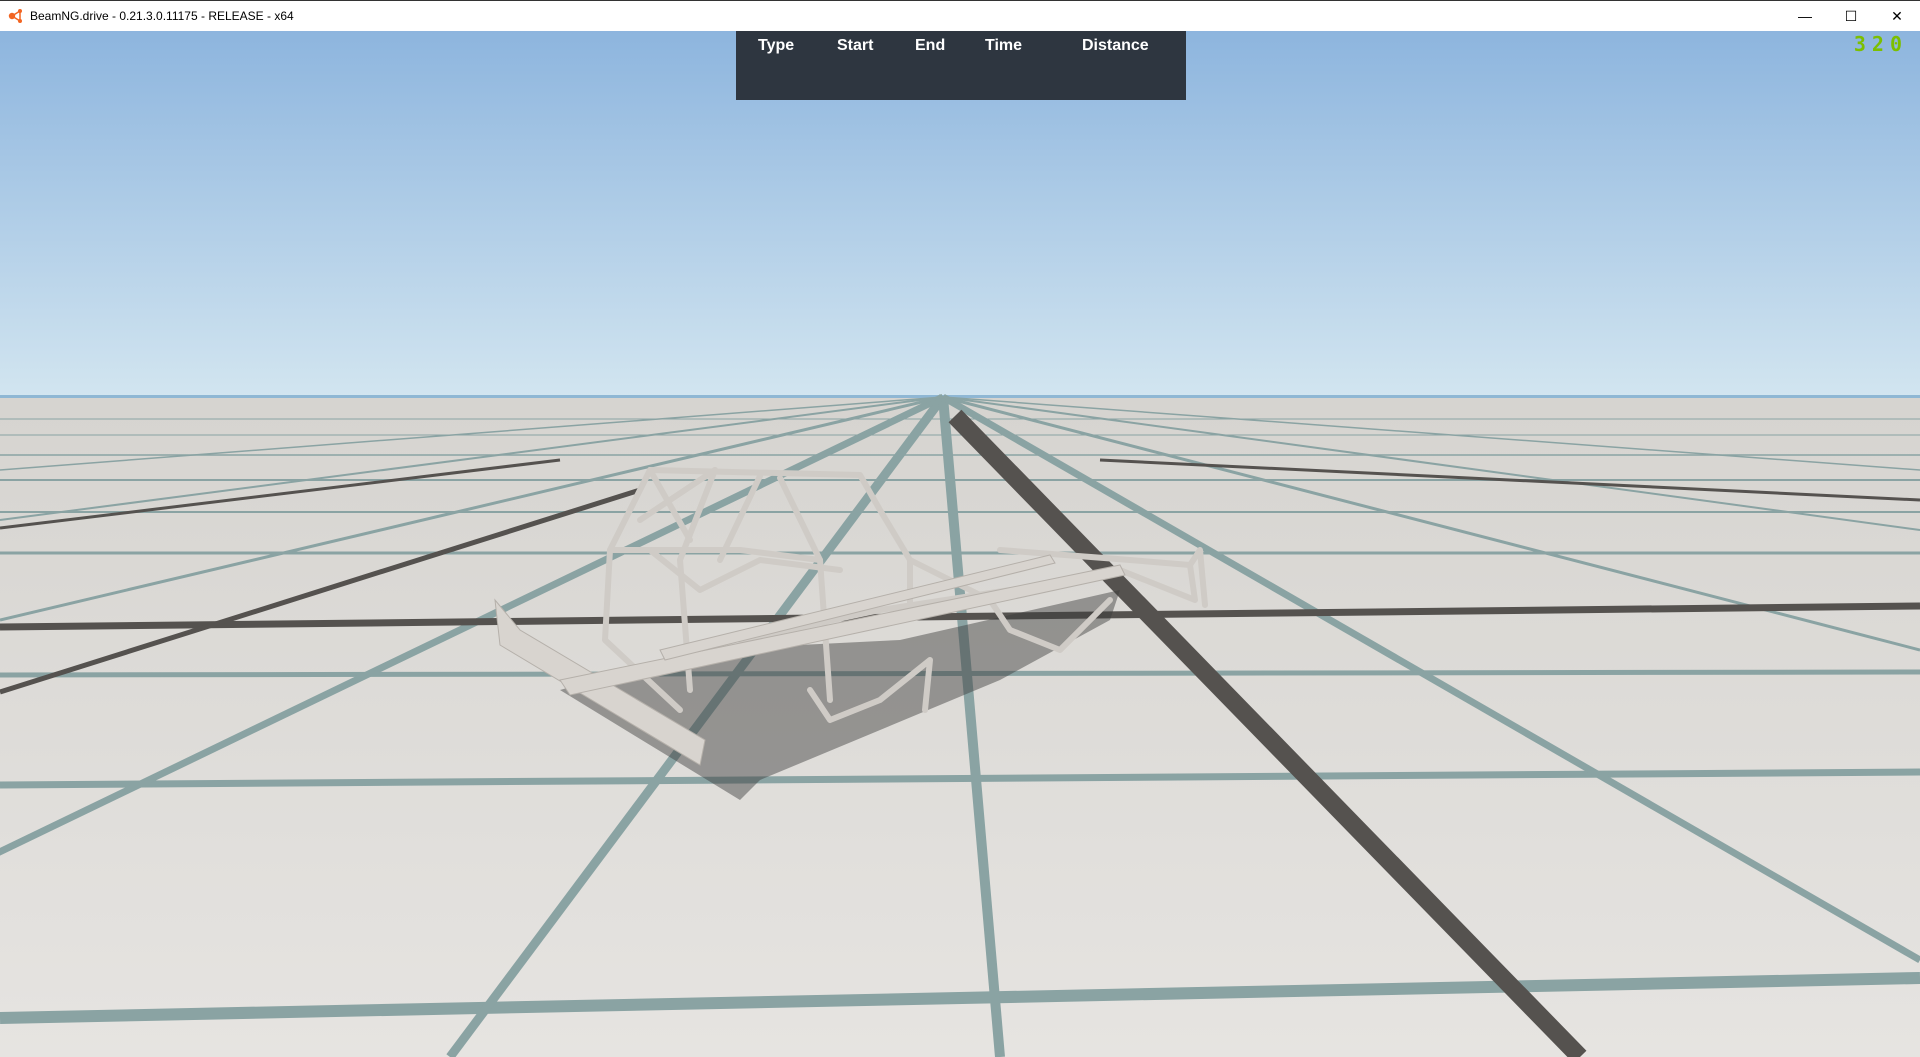  I want to click on column-header-start: Start, so click(855, 45).